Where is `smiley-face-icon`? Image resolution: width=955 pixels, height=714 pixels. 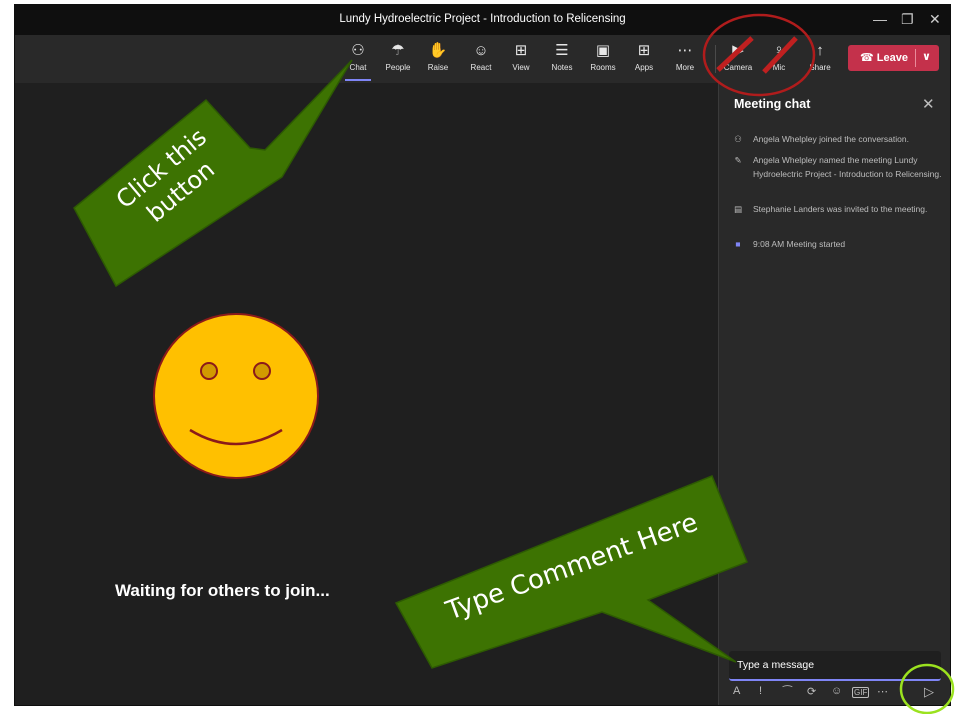
smiley-face-icon is located at coordinates (236, 396).